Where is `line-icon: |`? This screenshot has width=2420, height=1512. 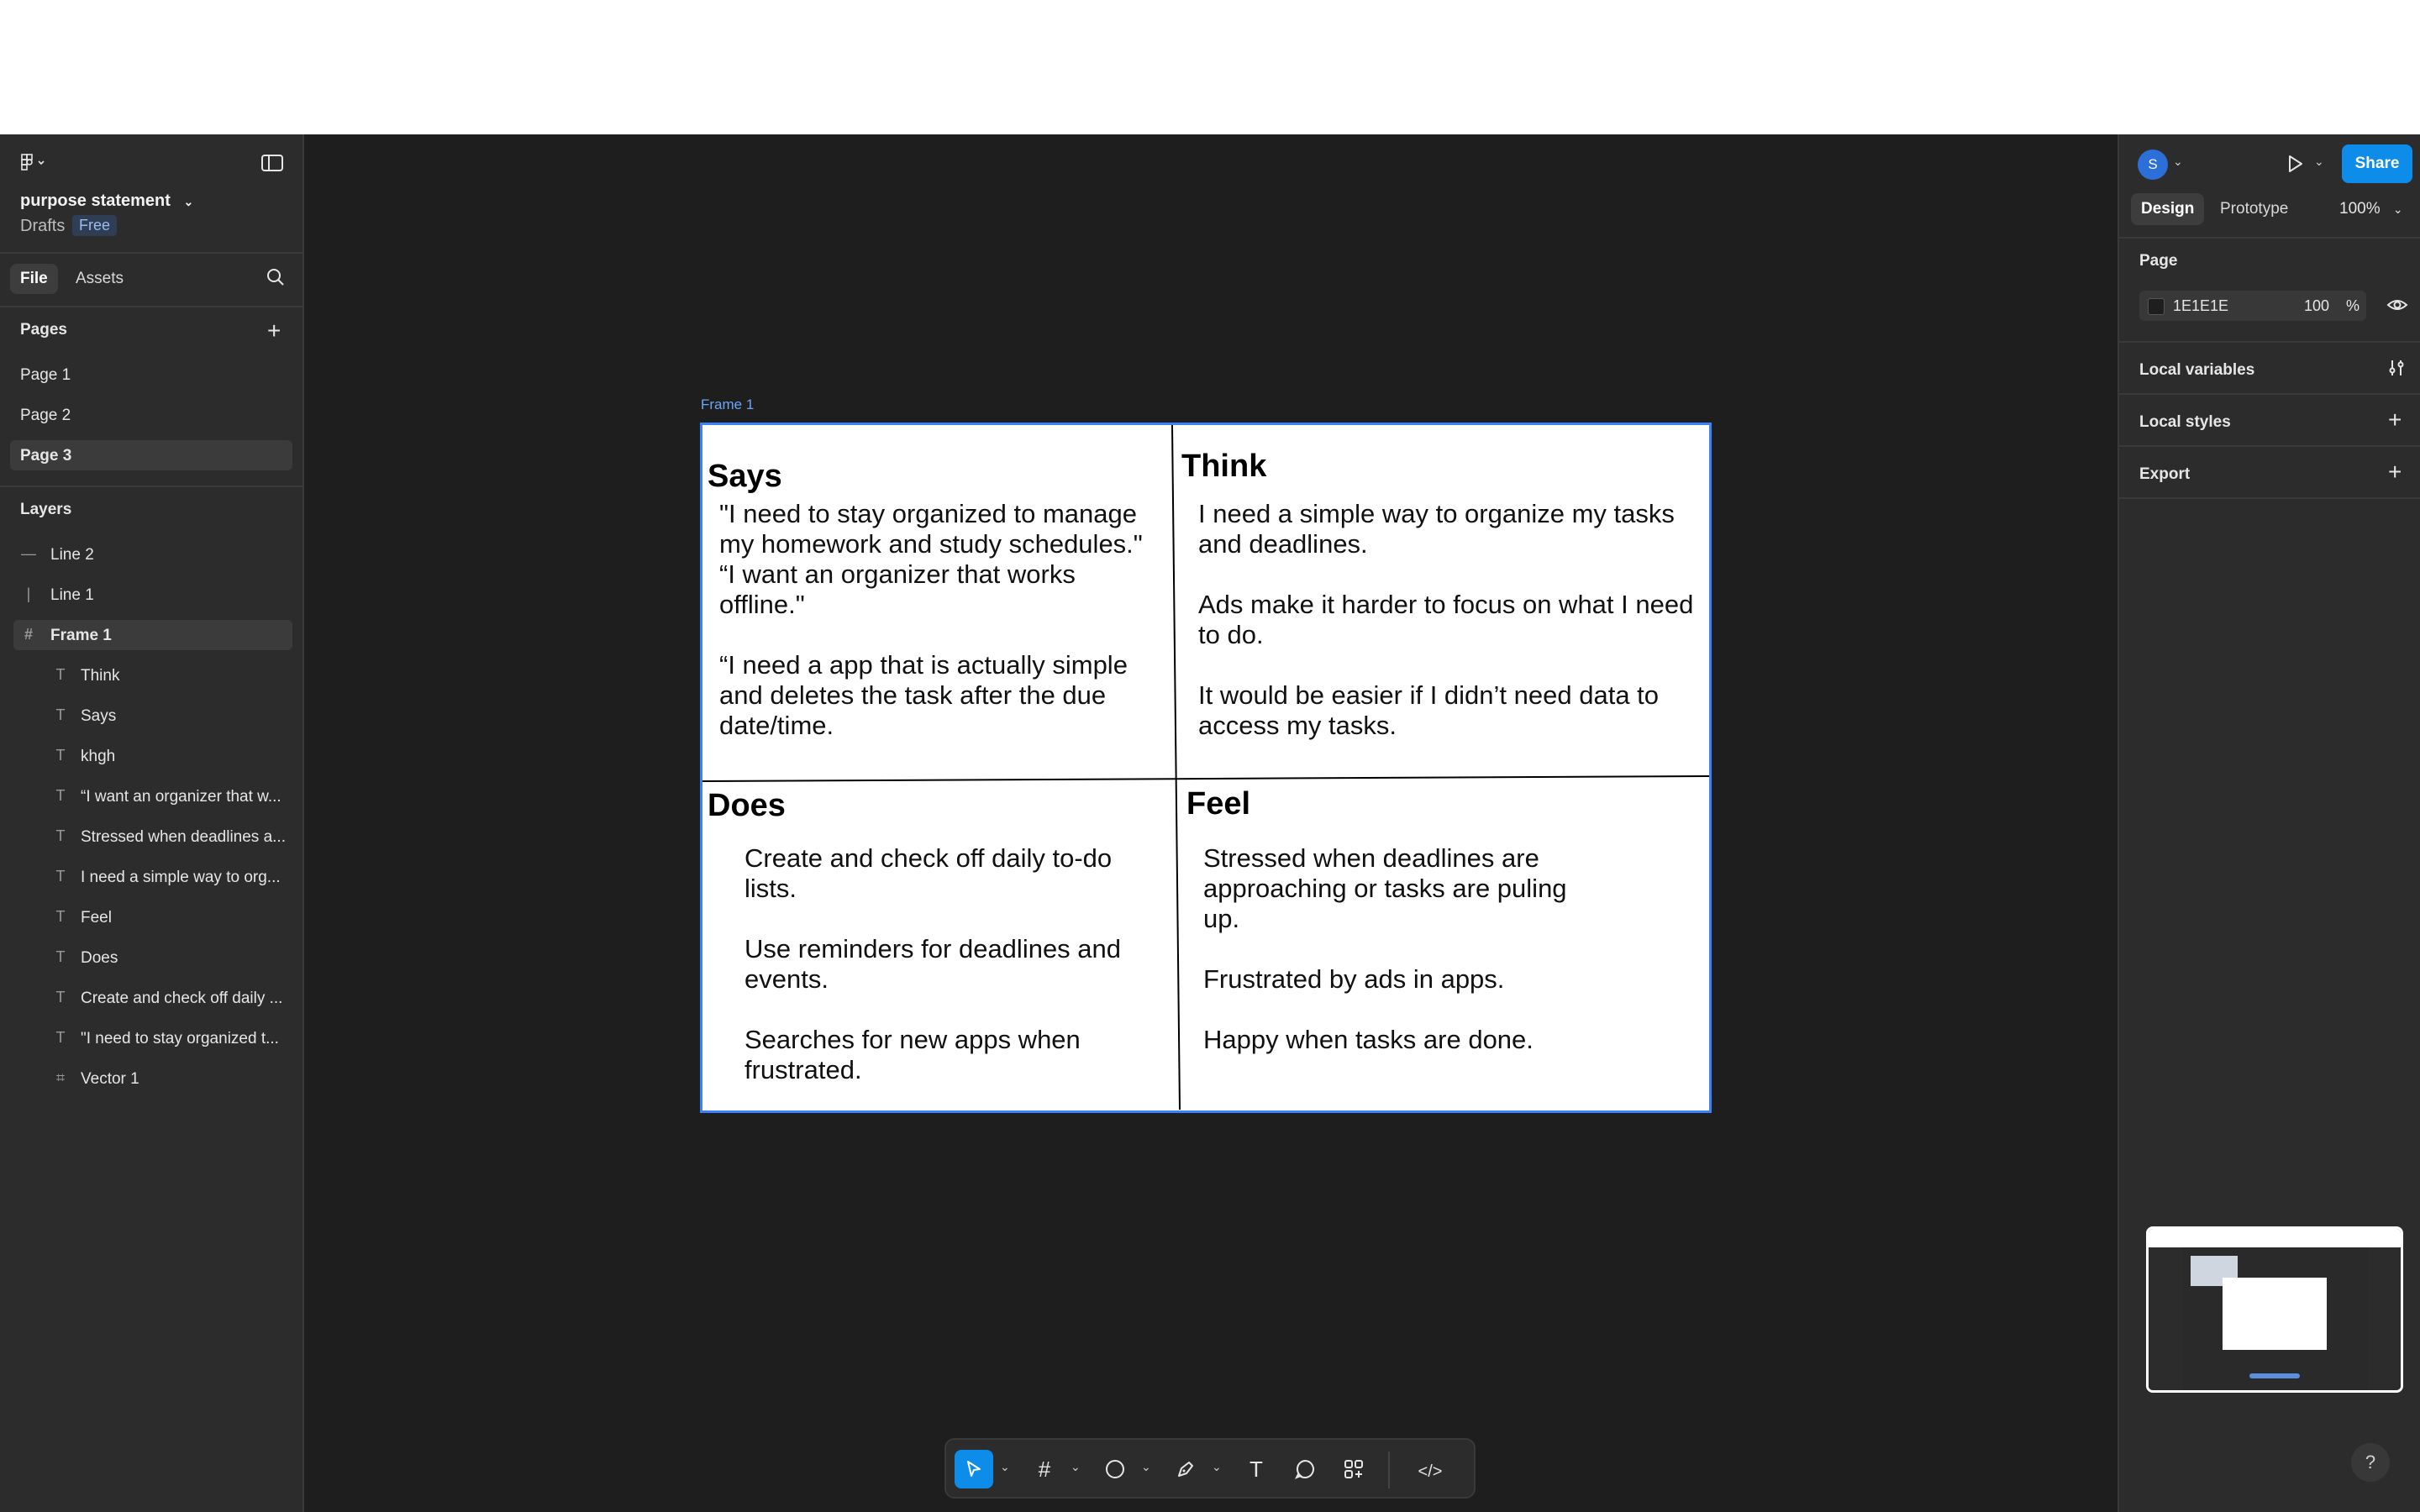 line-icon: | is located at coordinates (28, 593).